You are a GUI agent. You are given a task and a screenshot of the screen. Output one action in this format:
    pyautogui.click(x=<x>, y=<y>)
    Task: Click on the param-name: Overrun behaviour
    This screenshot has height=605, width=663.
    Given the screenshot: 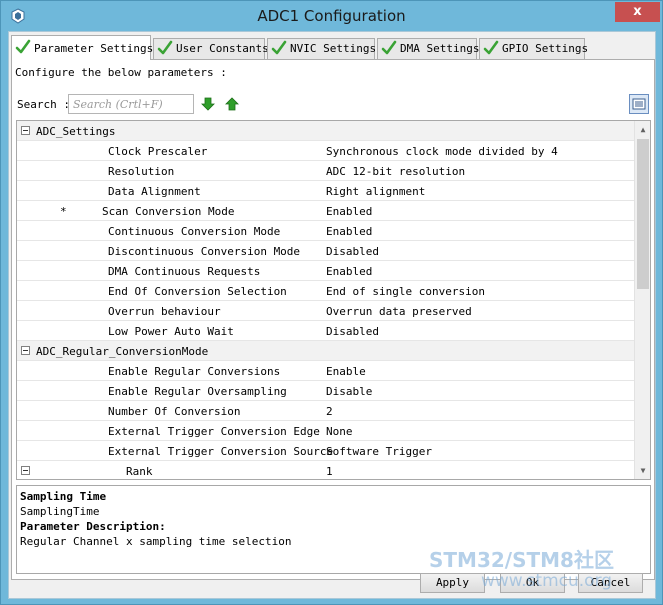 What is the action you would take?
    pyautogui.click(x=164, y=311)
    